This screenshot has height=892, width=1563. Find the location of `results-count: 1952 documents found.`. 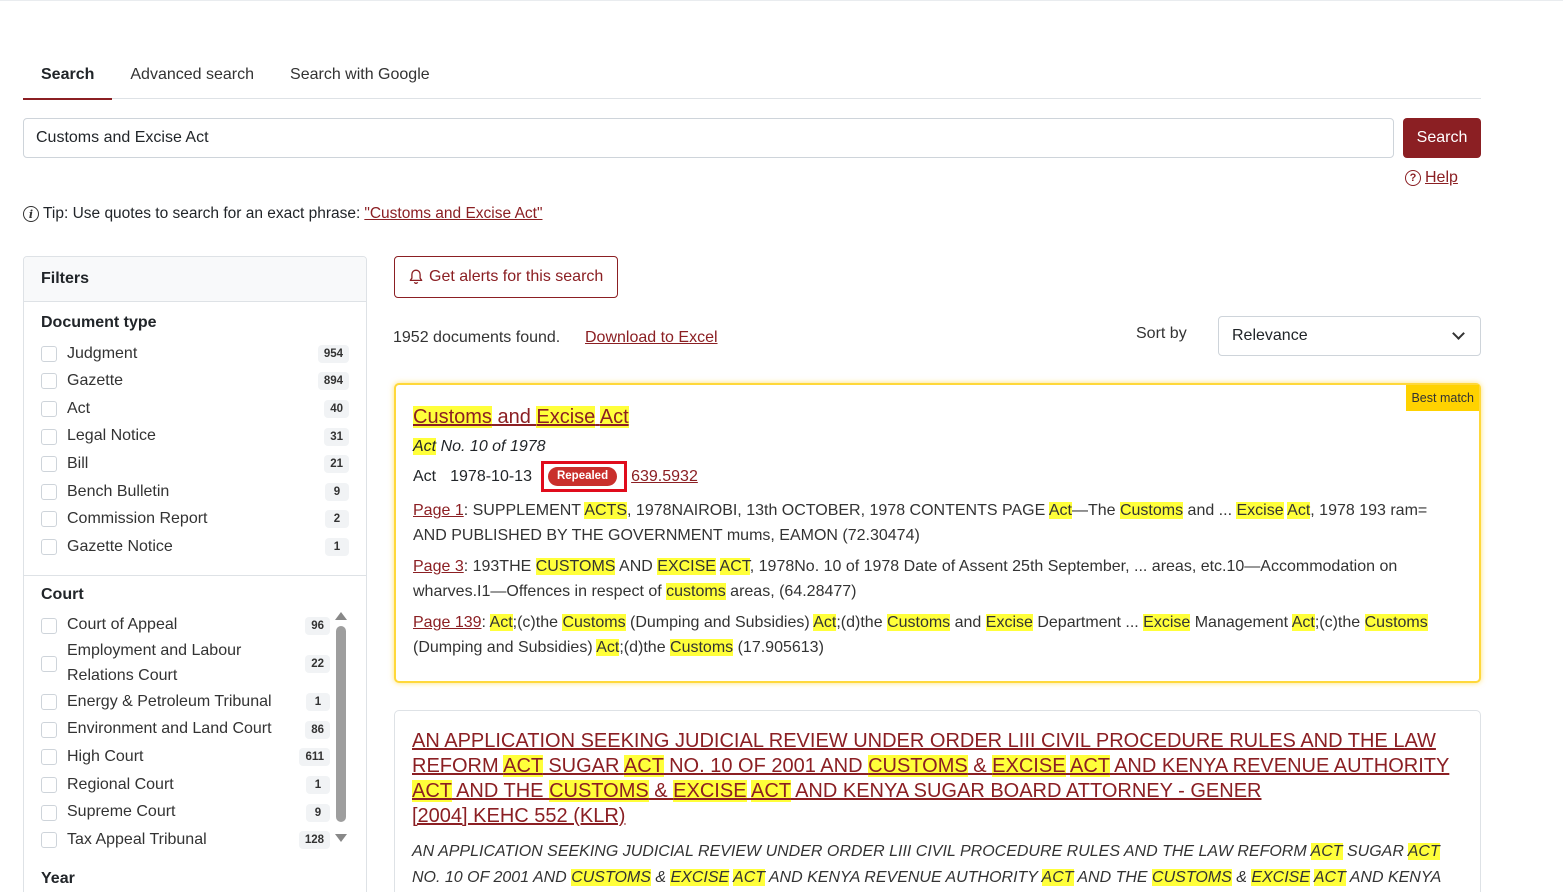

results-count: 1952 documents found. is located at coordinates (477, 337).